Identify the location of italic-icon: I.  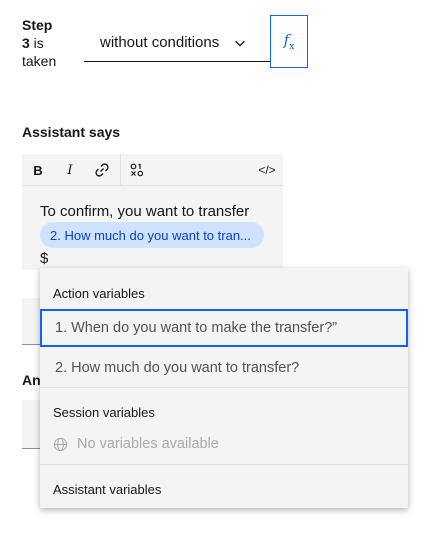
(70, 170).